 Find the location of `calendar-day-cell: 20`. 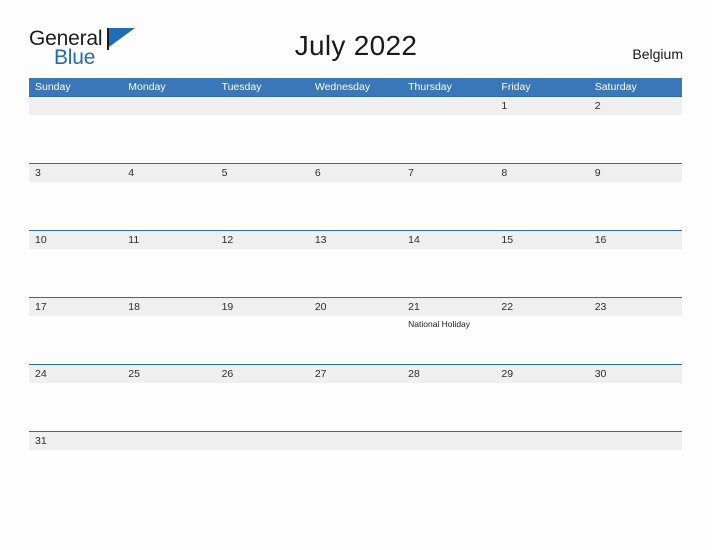

calendar-day-cell: 20 is located at coordinates (355, 330).